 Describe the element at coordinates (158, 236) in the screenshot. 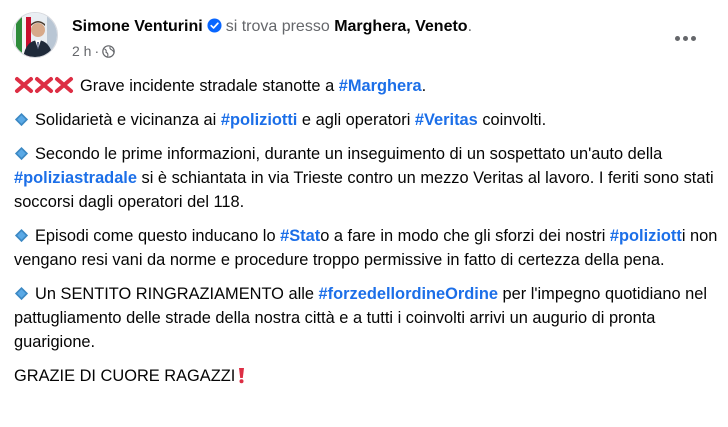

I see `text: Episodi come questo inducano lo` at that location.